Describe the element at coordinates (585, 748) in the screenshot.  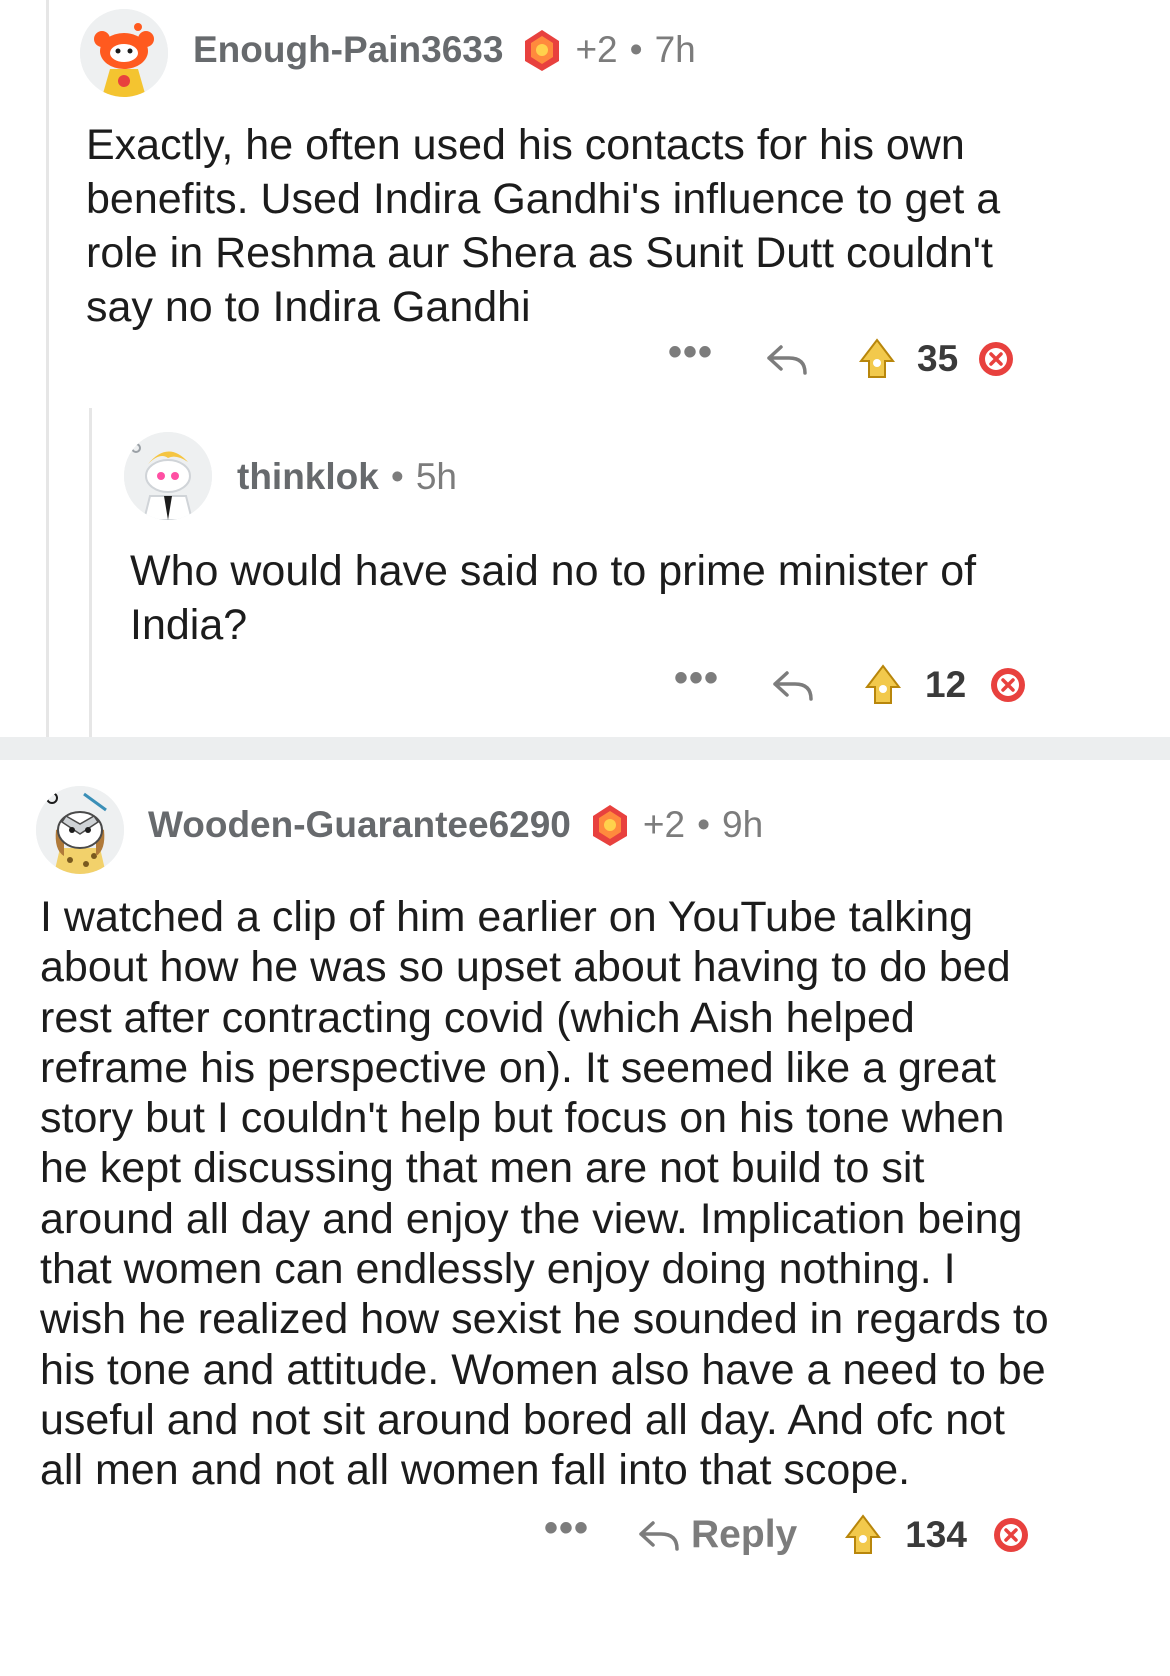
I see `thread-divider` at that location.